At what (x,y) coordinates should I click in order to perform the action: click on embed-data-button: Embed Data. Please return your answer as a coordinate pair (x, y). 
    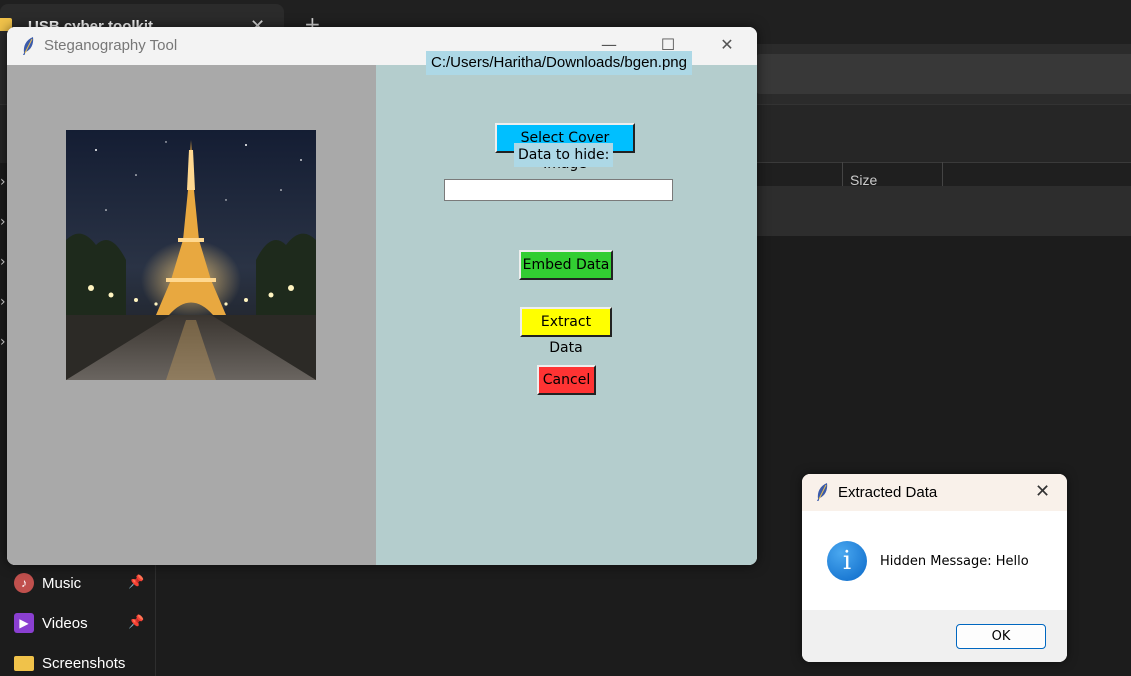
    Looking at the image, I should click on (566, 265).